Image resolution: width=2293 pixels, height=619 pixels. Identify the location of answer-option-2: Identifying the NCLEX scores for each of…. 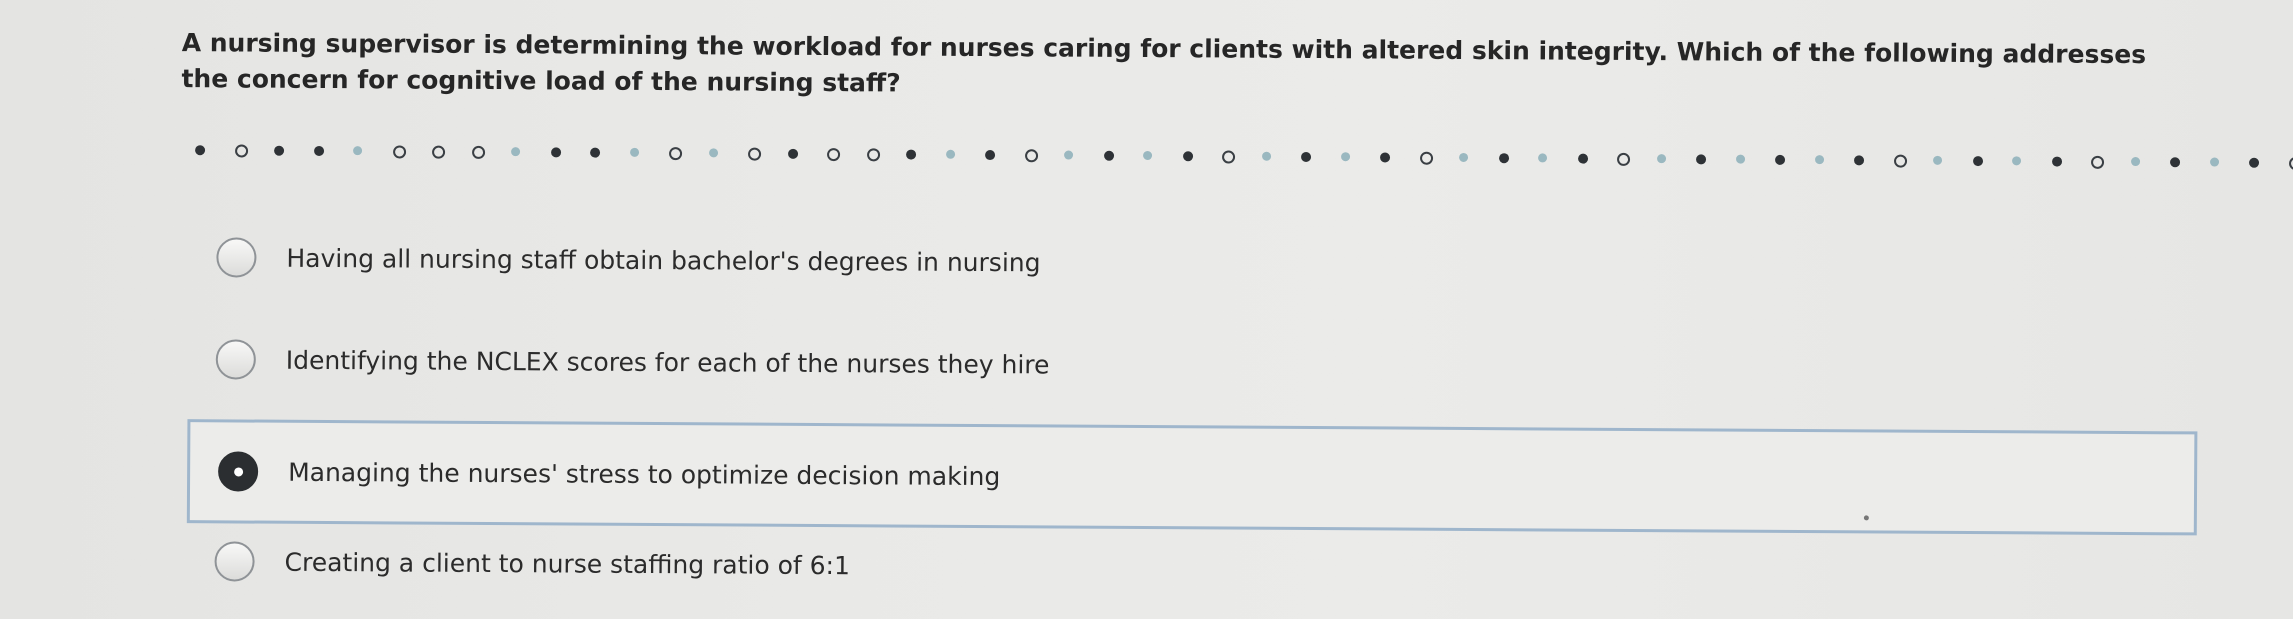
(1193, 365).